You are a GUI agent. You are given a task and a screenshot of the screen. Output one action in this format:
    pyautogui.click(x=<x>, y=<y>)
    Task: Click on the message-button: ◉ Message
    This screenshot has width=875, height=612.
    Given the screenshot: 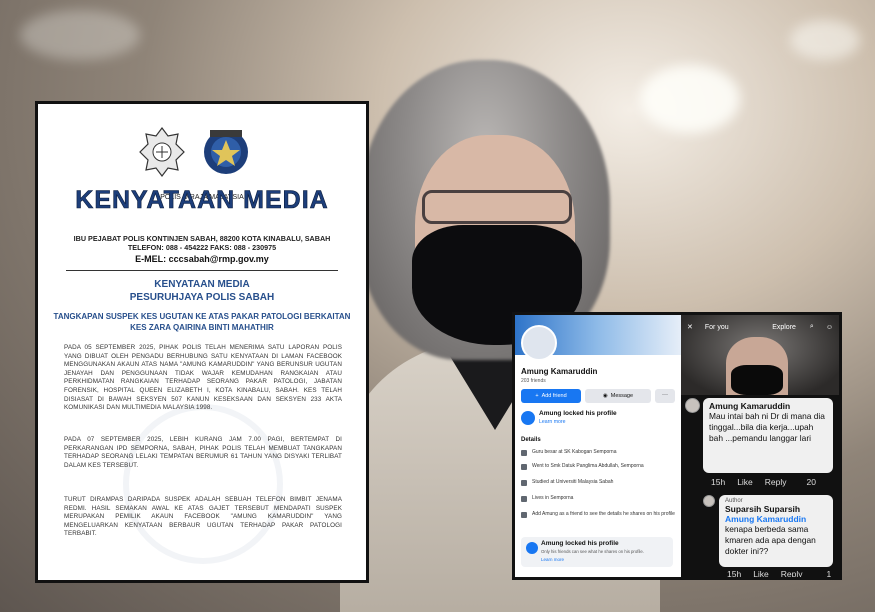 What is the action you would take?
    pyautogui.click(x=618, y=396)
    